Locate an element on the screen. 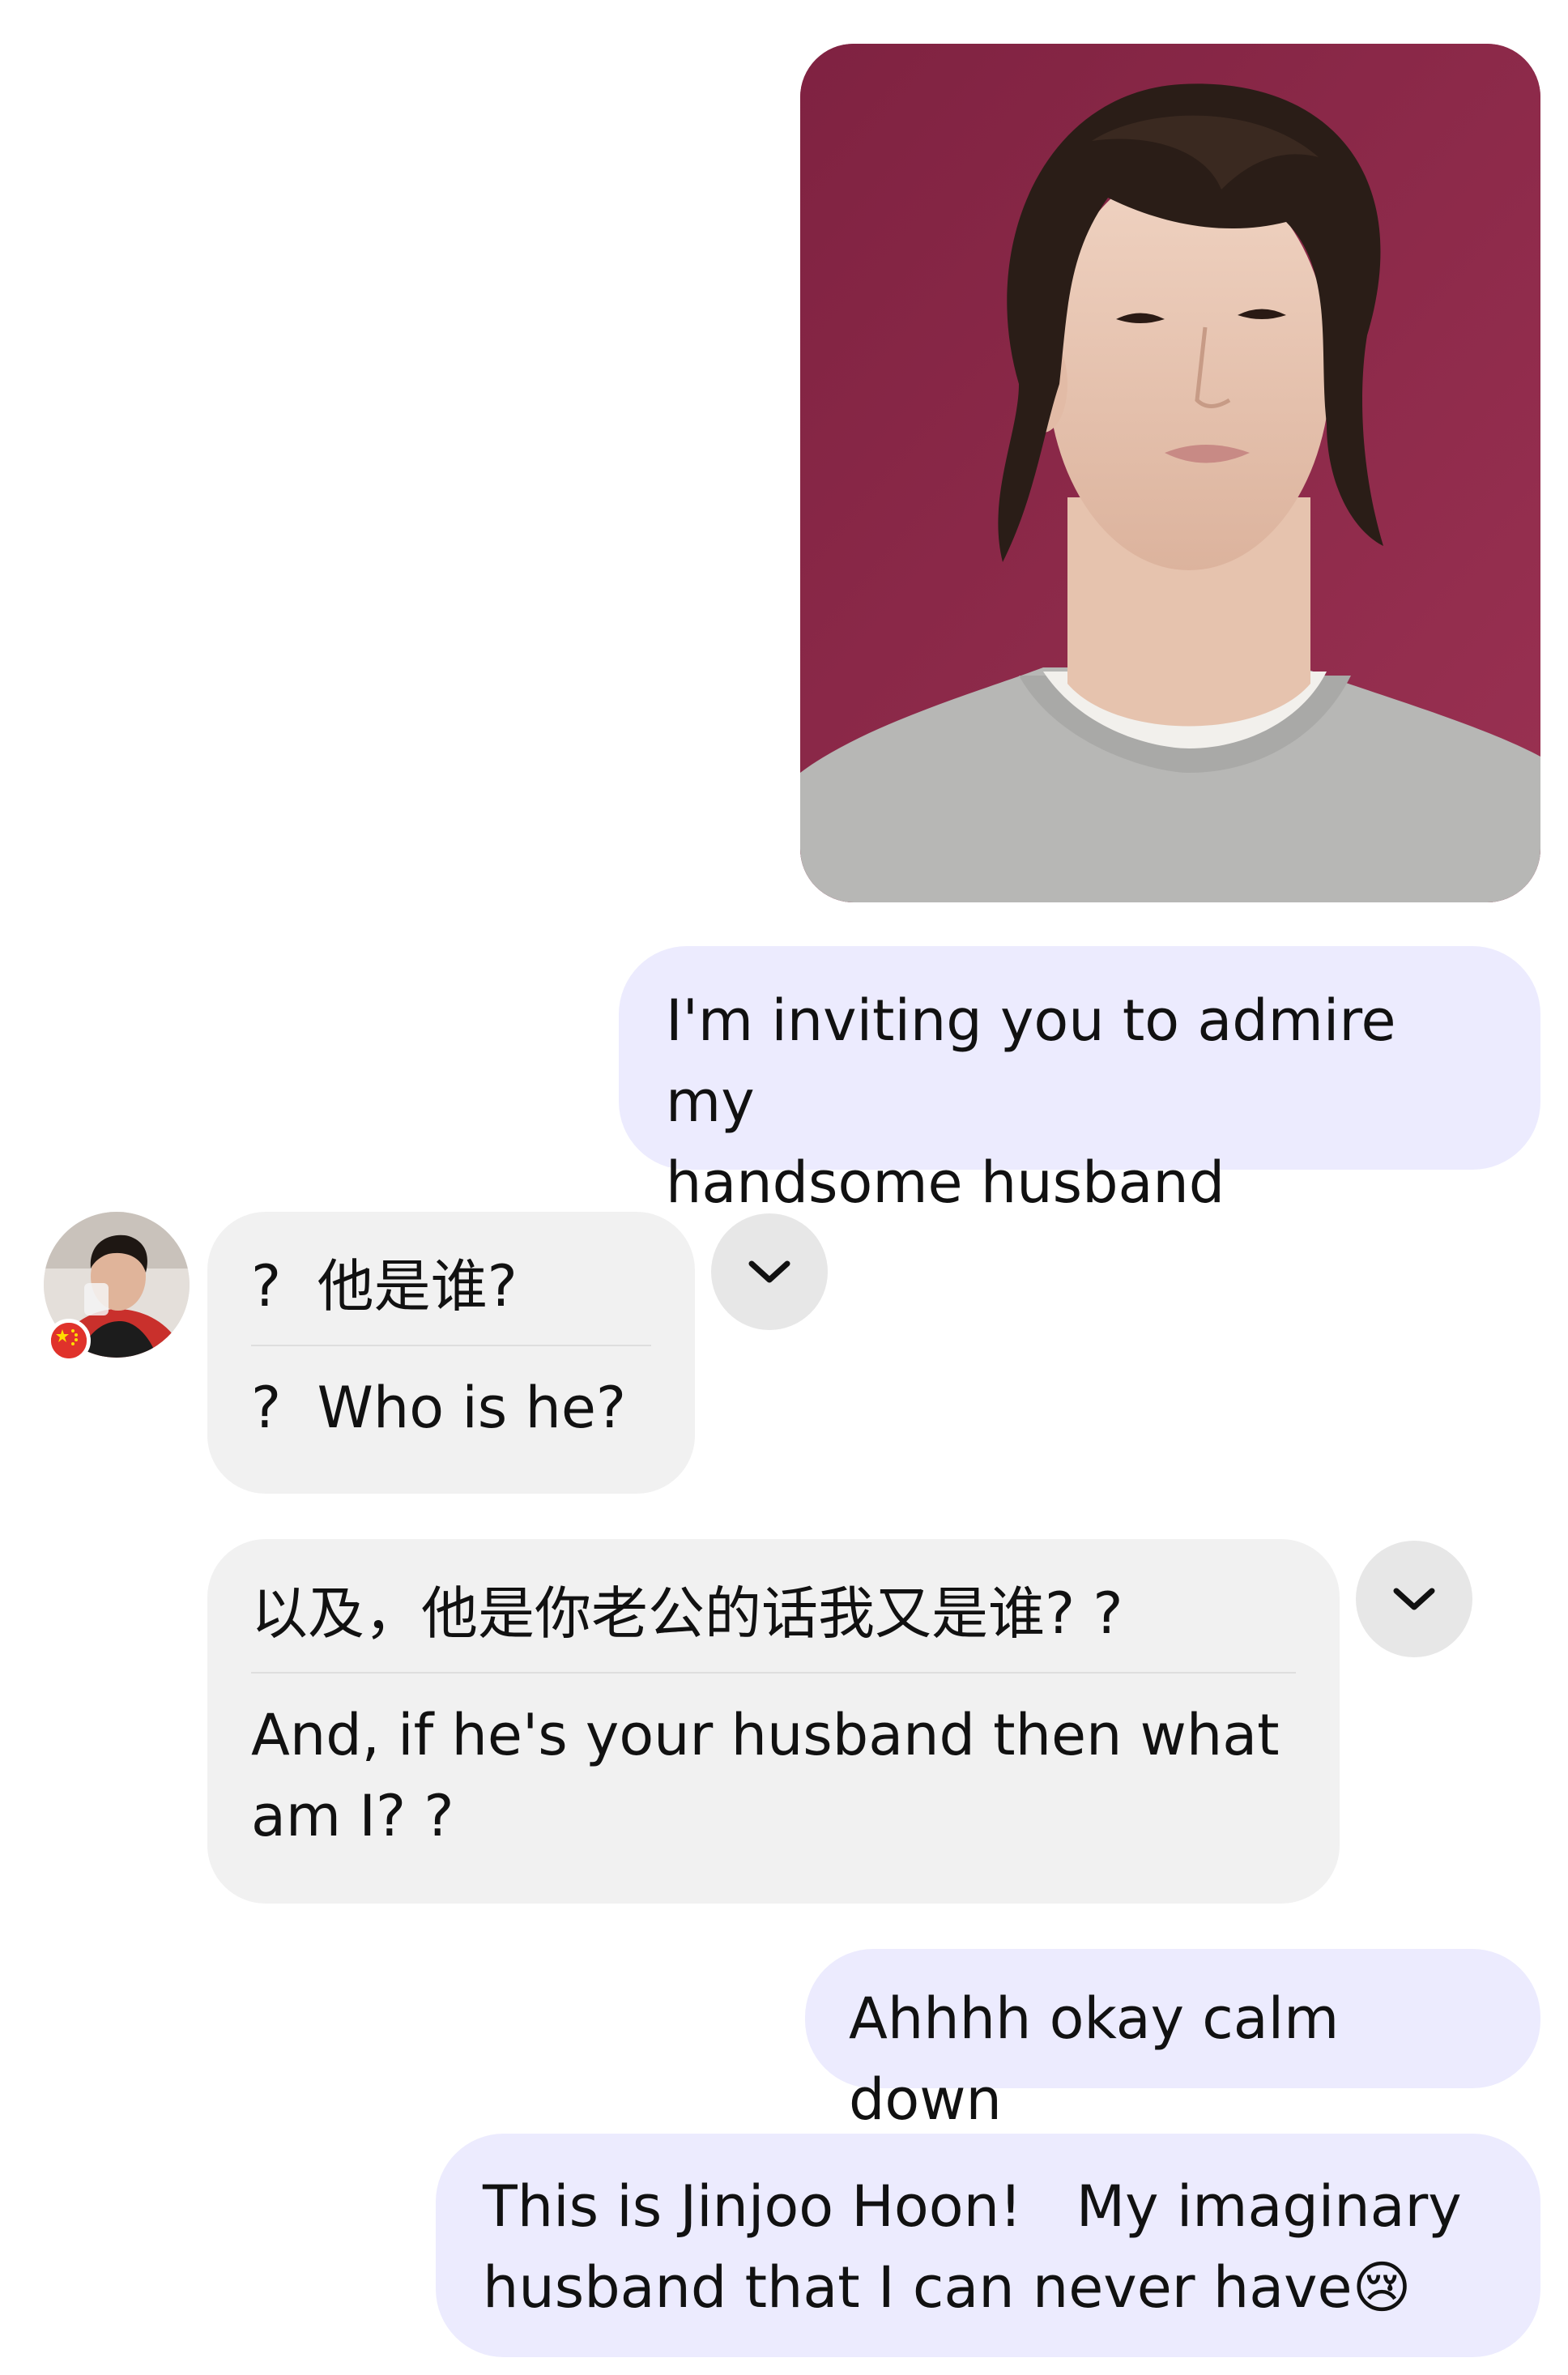 The width and height of the screenshot is (1568, 2375). original-text: 以及，他是你老公的话我又是谁? ? is located at coordinates (687, 1613).